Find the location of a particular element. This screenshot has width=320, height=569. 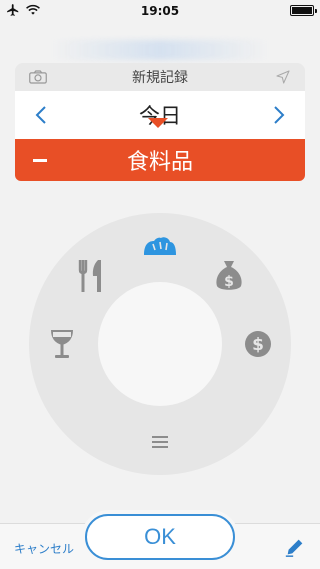

wine-glass-icon is located at coordinates (62, 344).